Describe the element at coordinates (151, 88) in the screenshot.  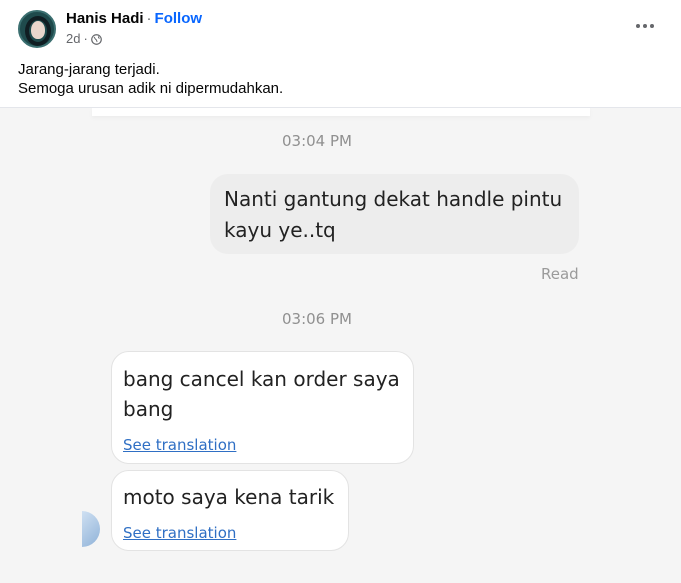
I see `caption-line-2: Semoga urusan adik ni dipermudahkan.` at that location.